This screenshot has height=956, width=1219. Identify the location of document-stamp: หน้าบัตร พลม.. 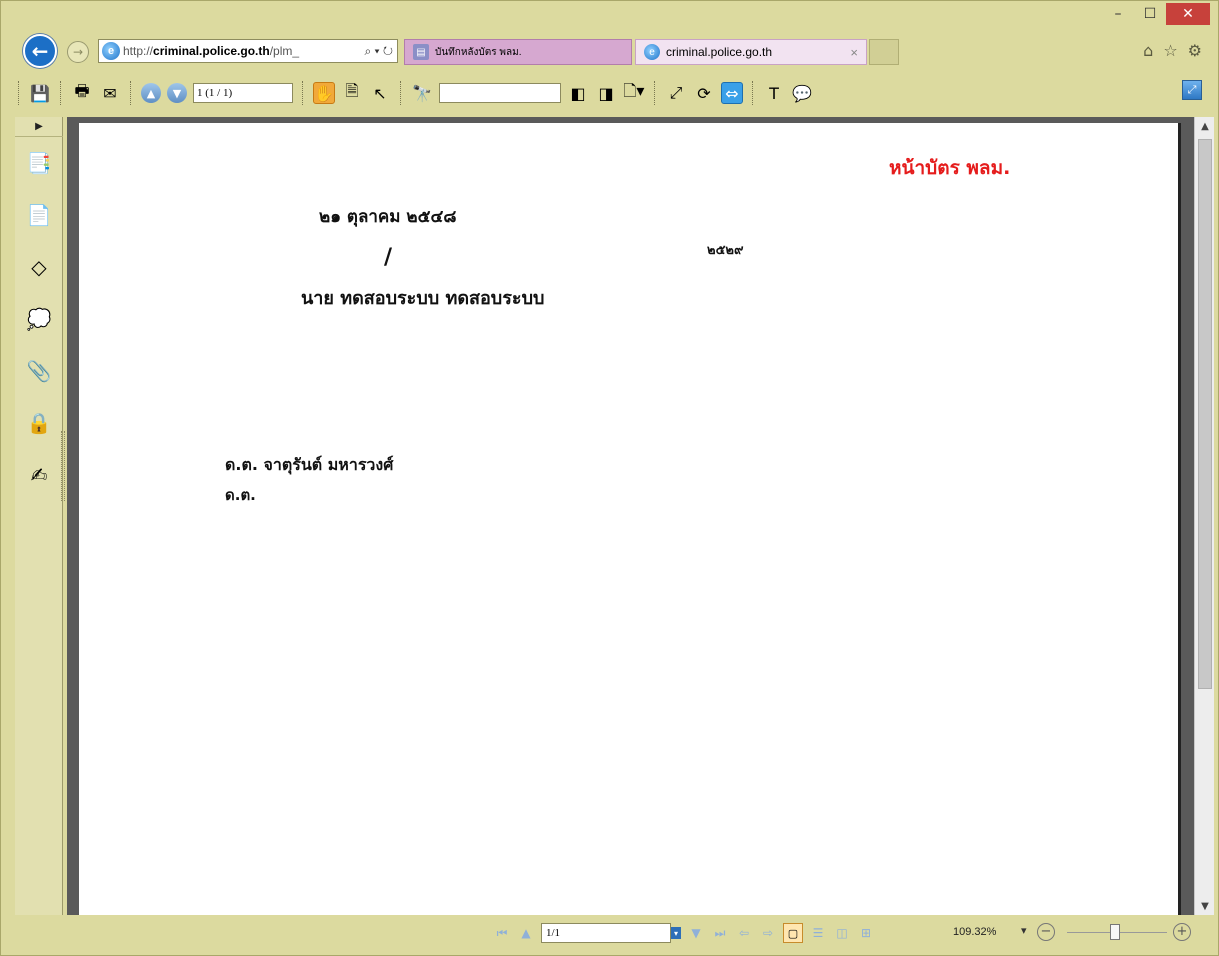
(950, 168).